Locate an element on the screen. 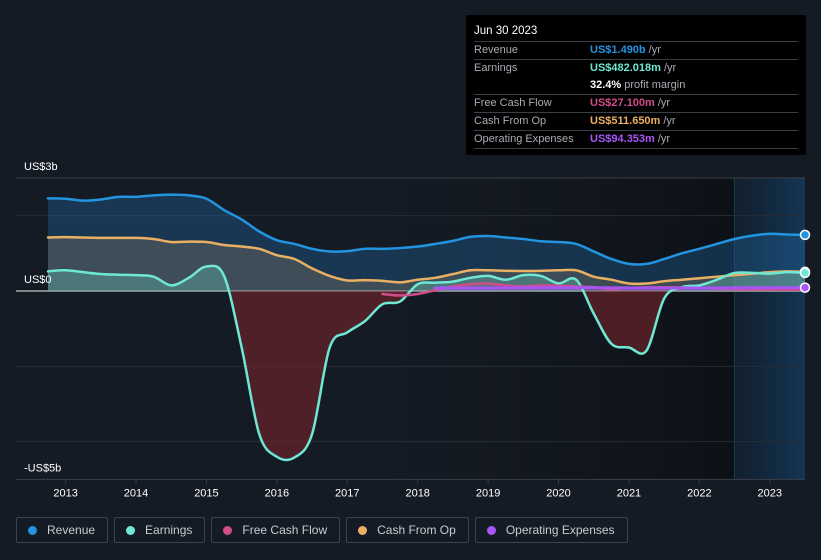 This screenshot has width=821, height=560. y-tick-label: US$3b is located at coordinates (41, 167).